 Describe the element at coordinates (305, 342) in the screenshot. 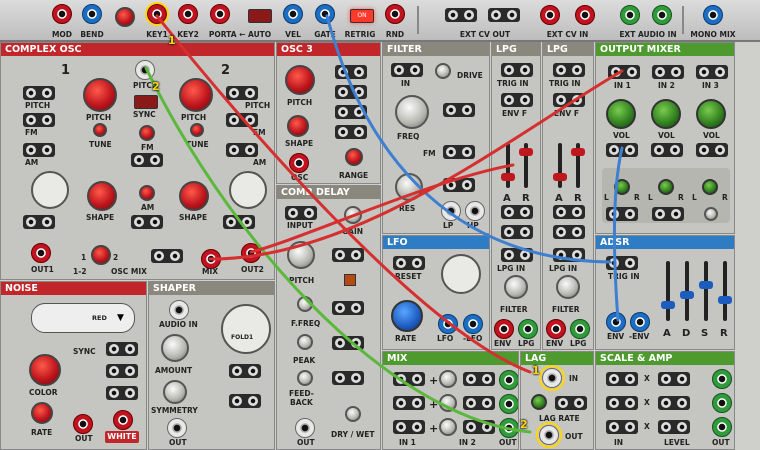

I see `comb-peak-knob` at that location.